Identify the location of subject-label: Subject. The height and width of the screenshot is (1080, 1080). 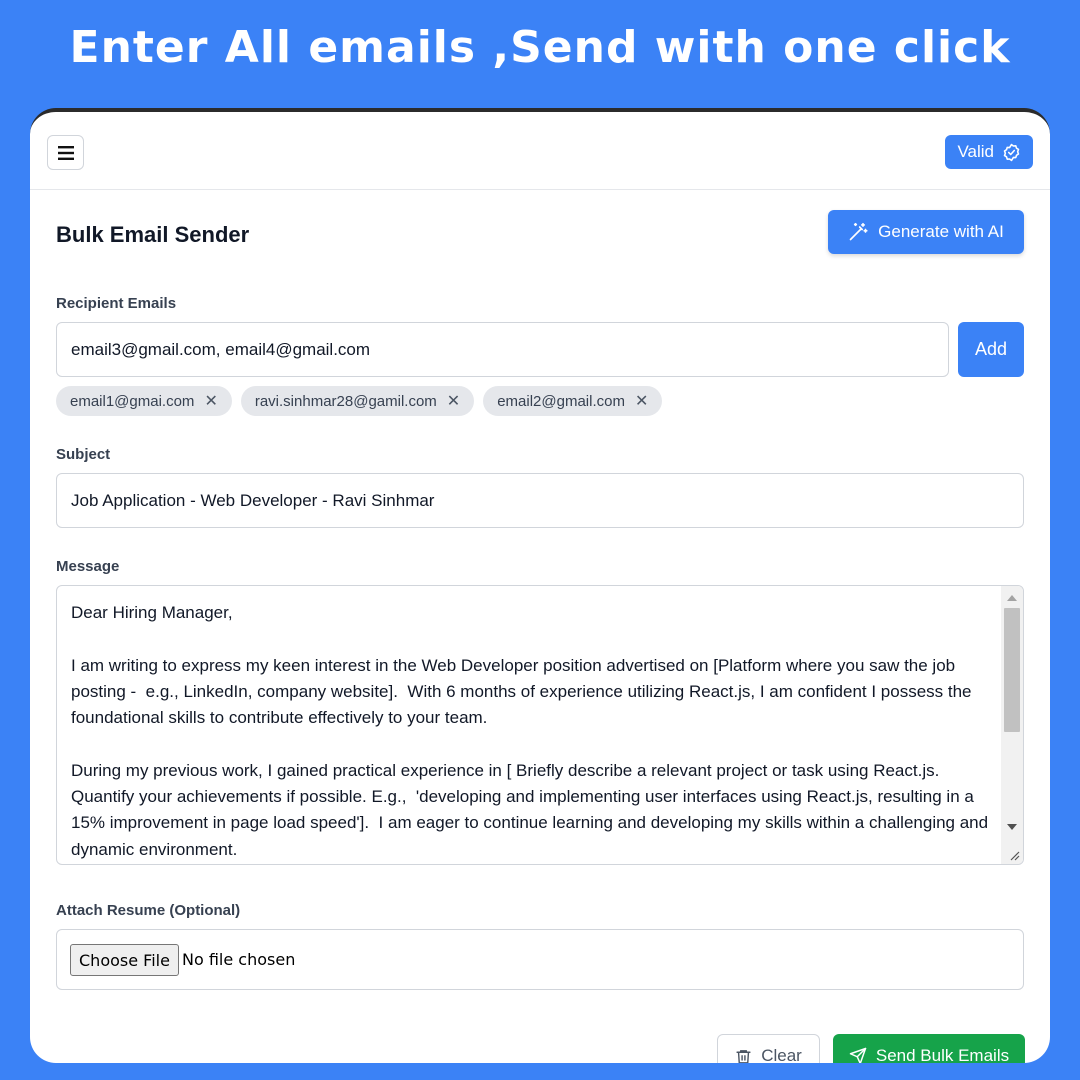
(83, 454).